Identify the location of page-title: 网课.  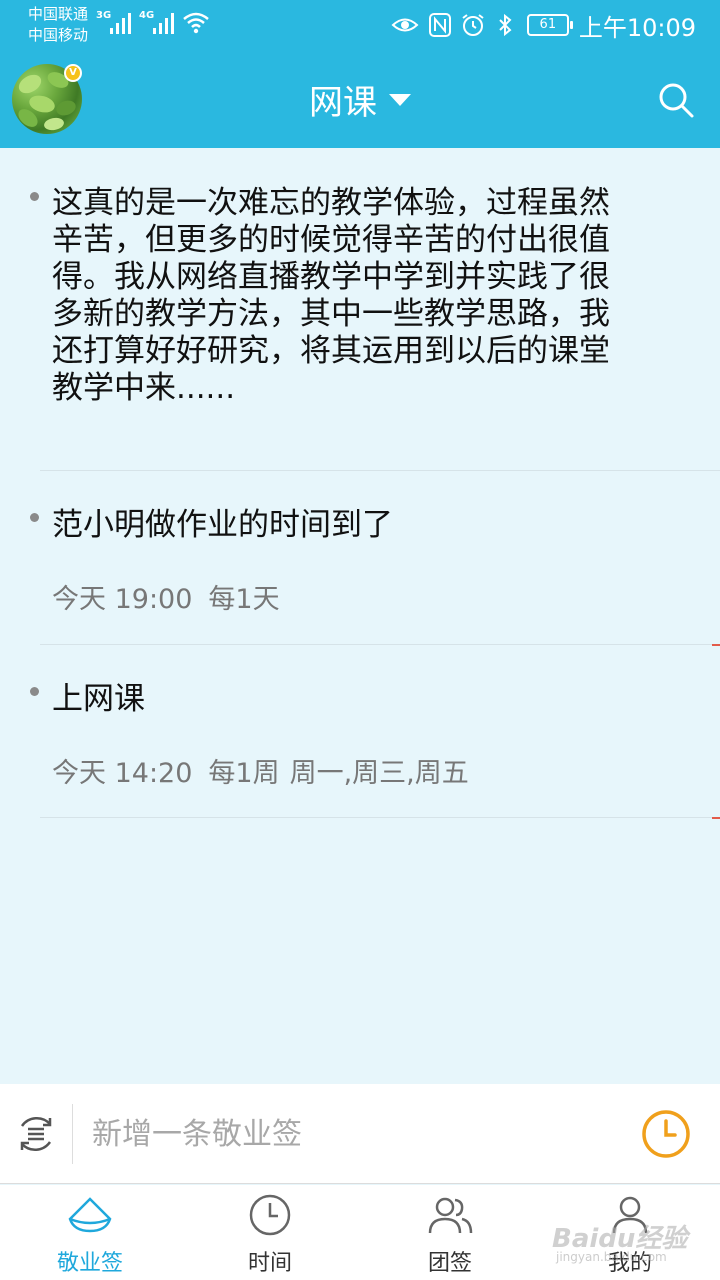
(343, 102).